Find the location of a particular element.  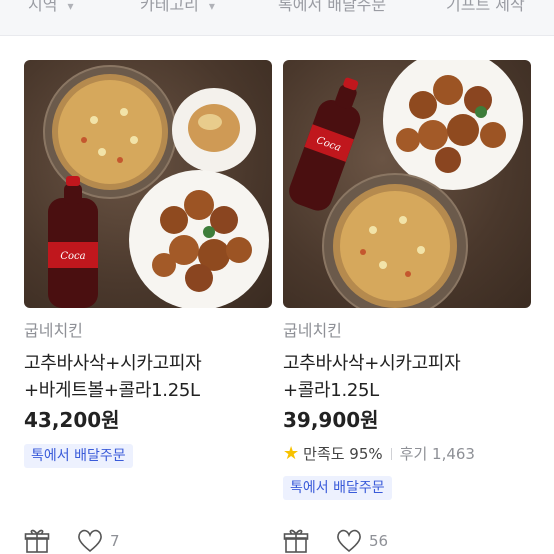

filter-delivery: 톡에서 배달주문 is located at coordinates (332, 7).